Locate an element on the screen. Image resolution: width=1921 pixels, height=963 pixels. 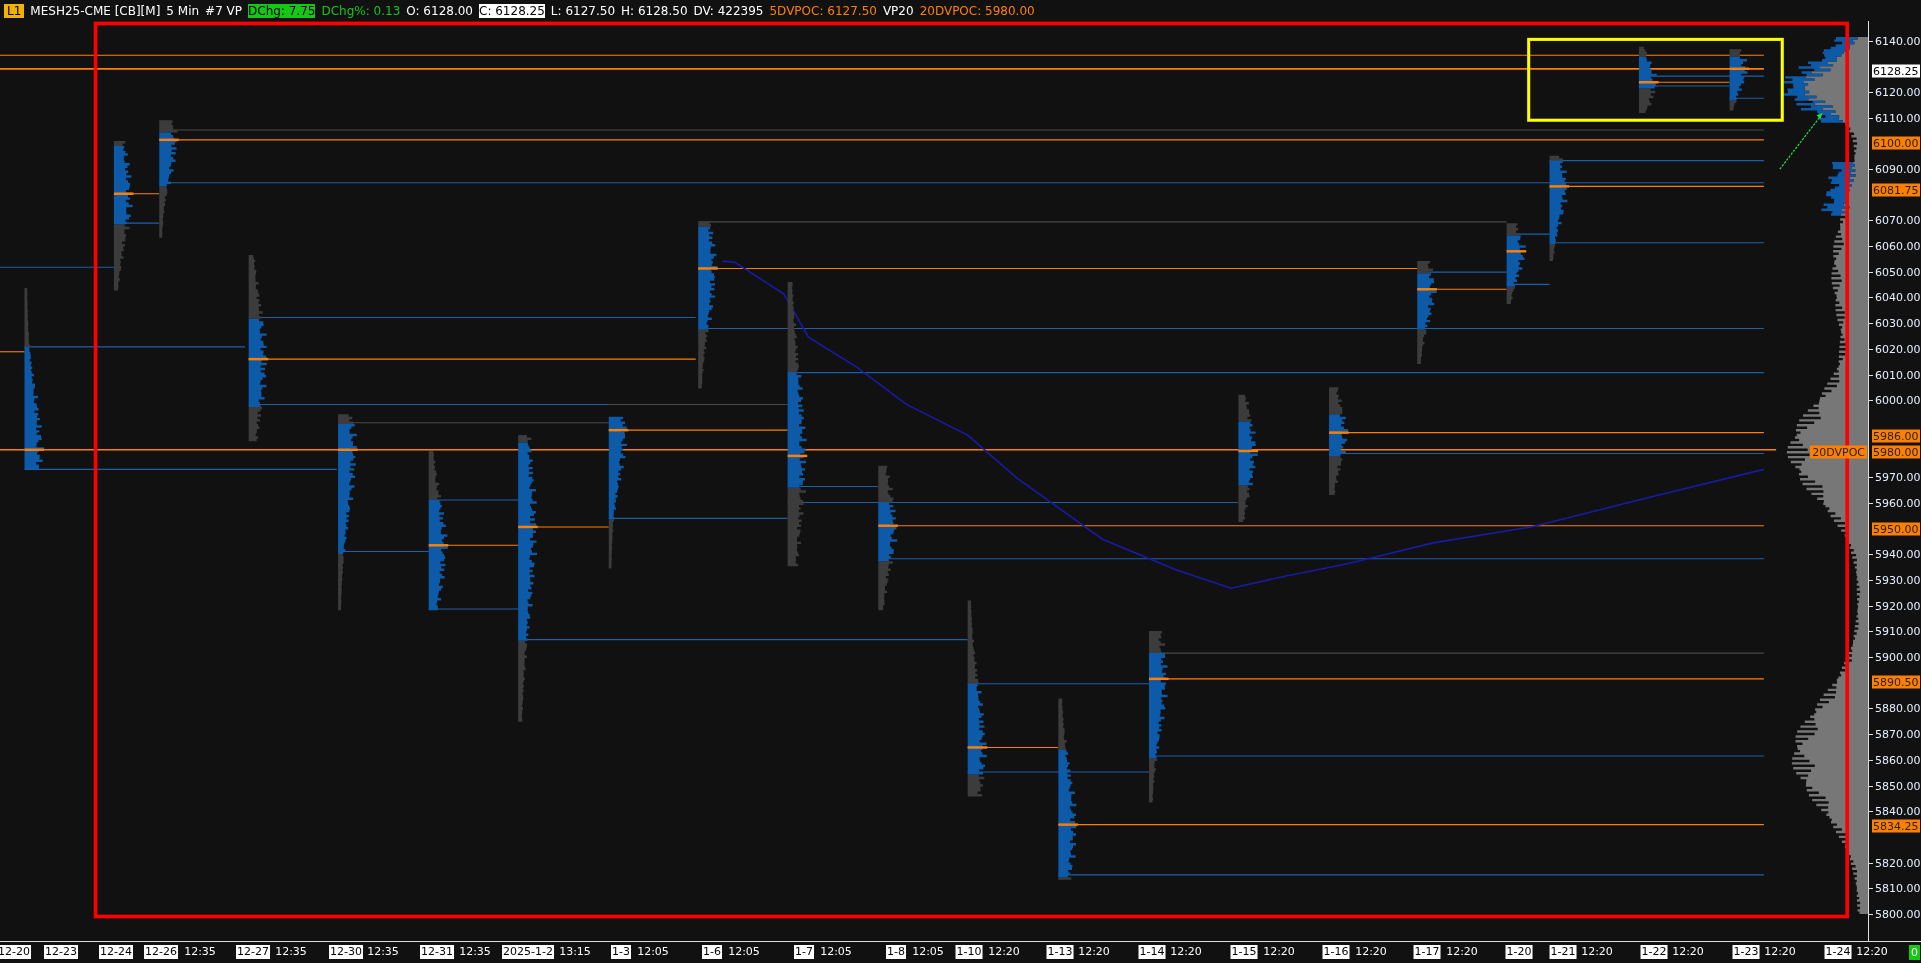
axis-label: 1-21 is located at coordinates (1563, 952).